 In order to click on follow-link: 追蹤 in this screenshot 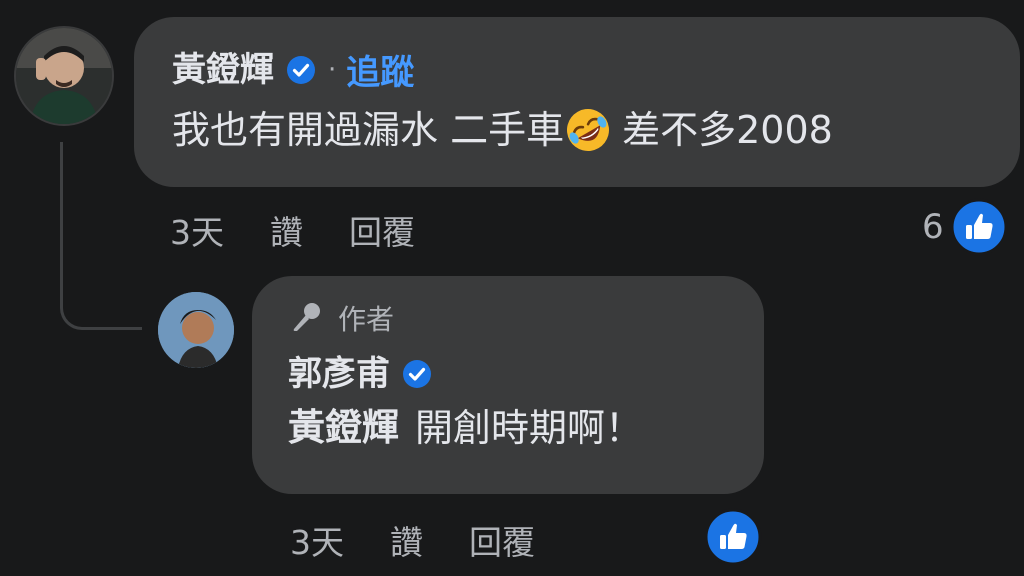, I will do `click(380, 69)`.